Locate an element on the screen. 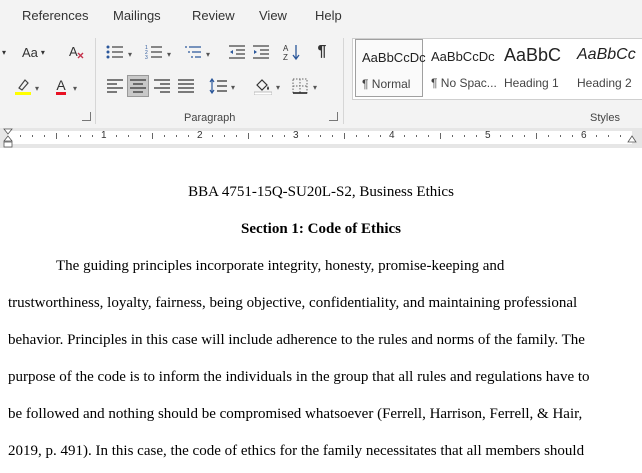  style-heading-1: AaBbC Heading 1 is located at coordinates (533, 68).